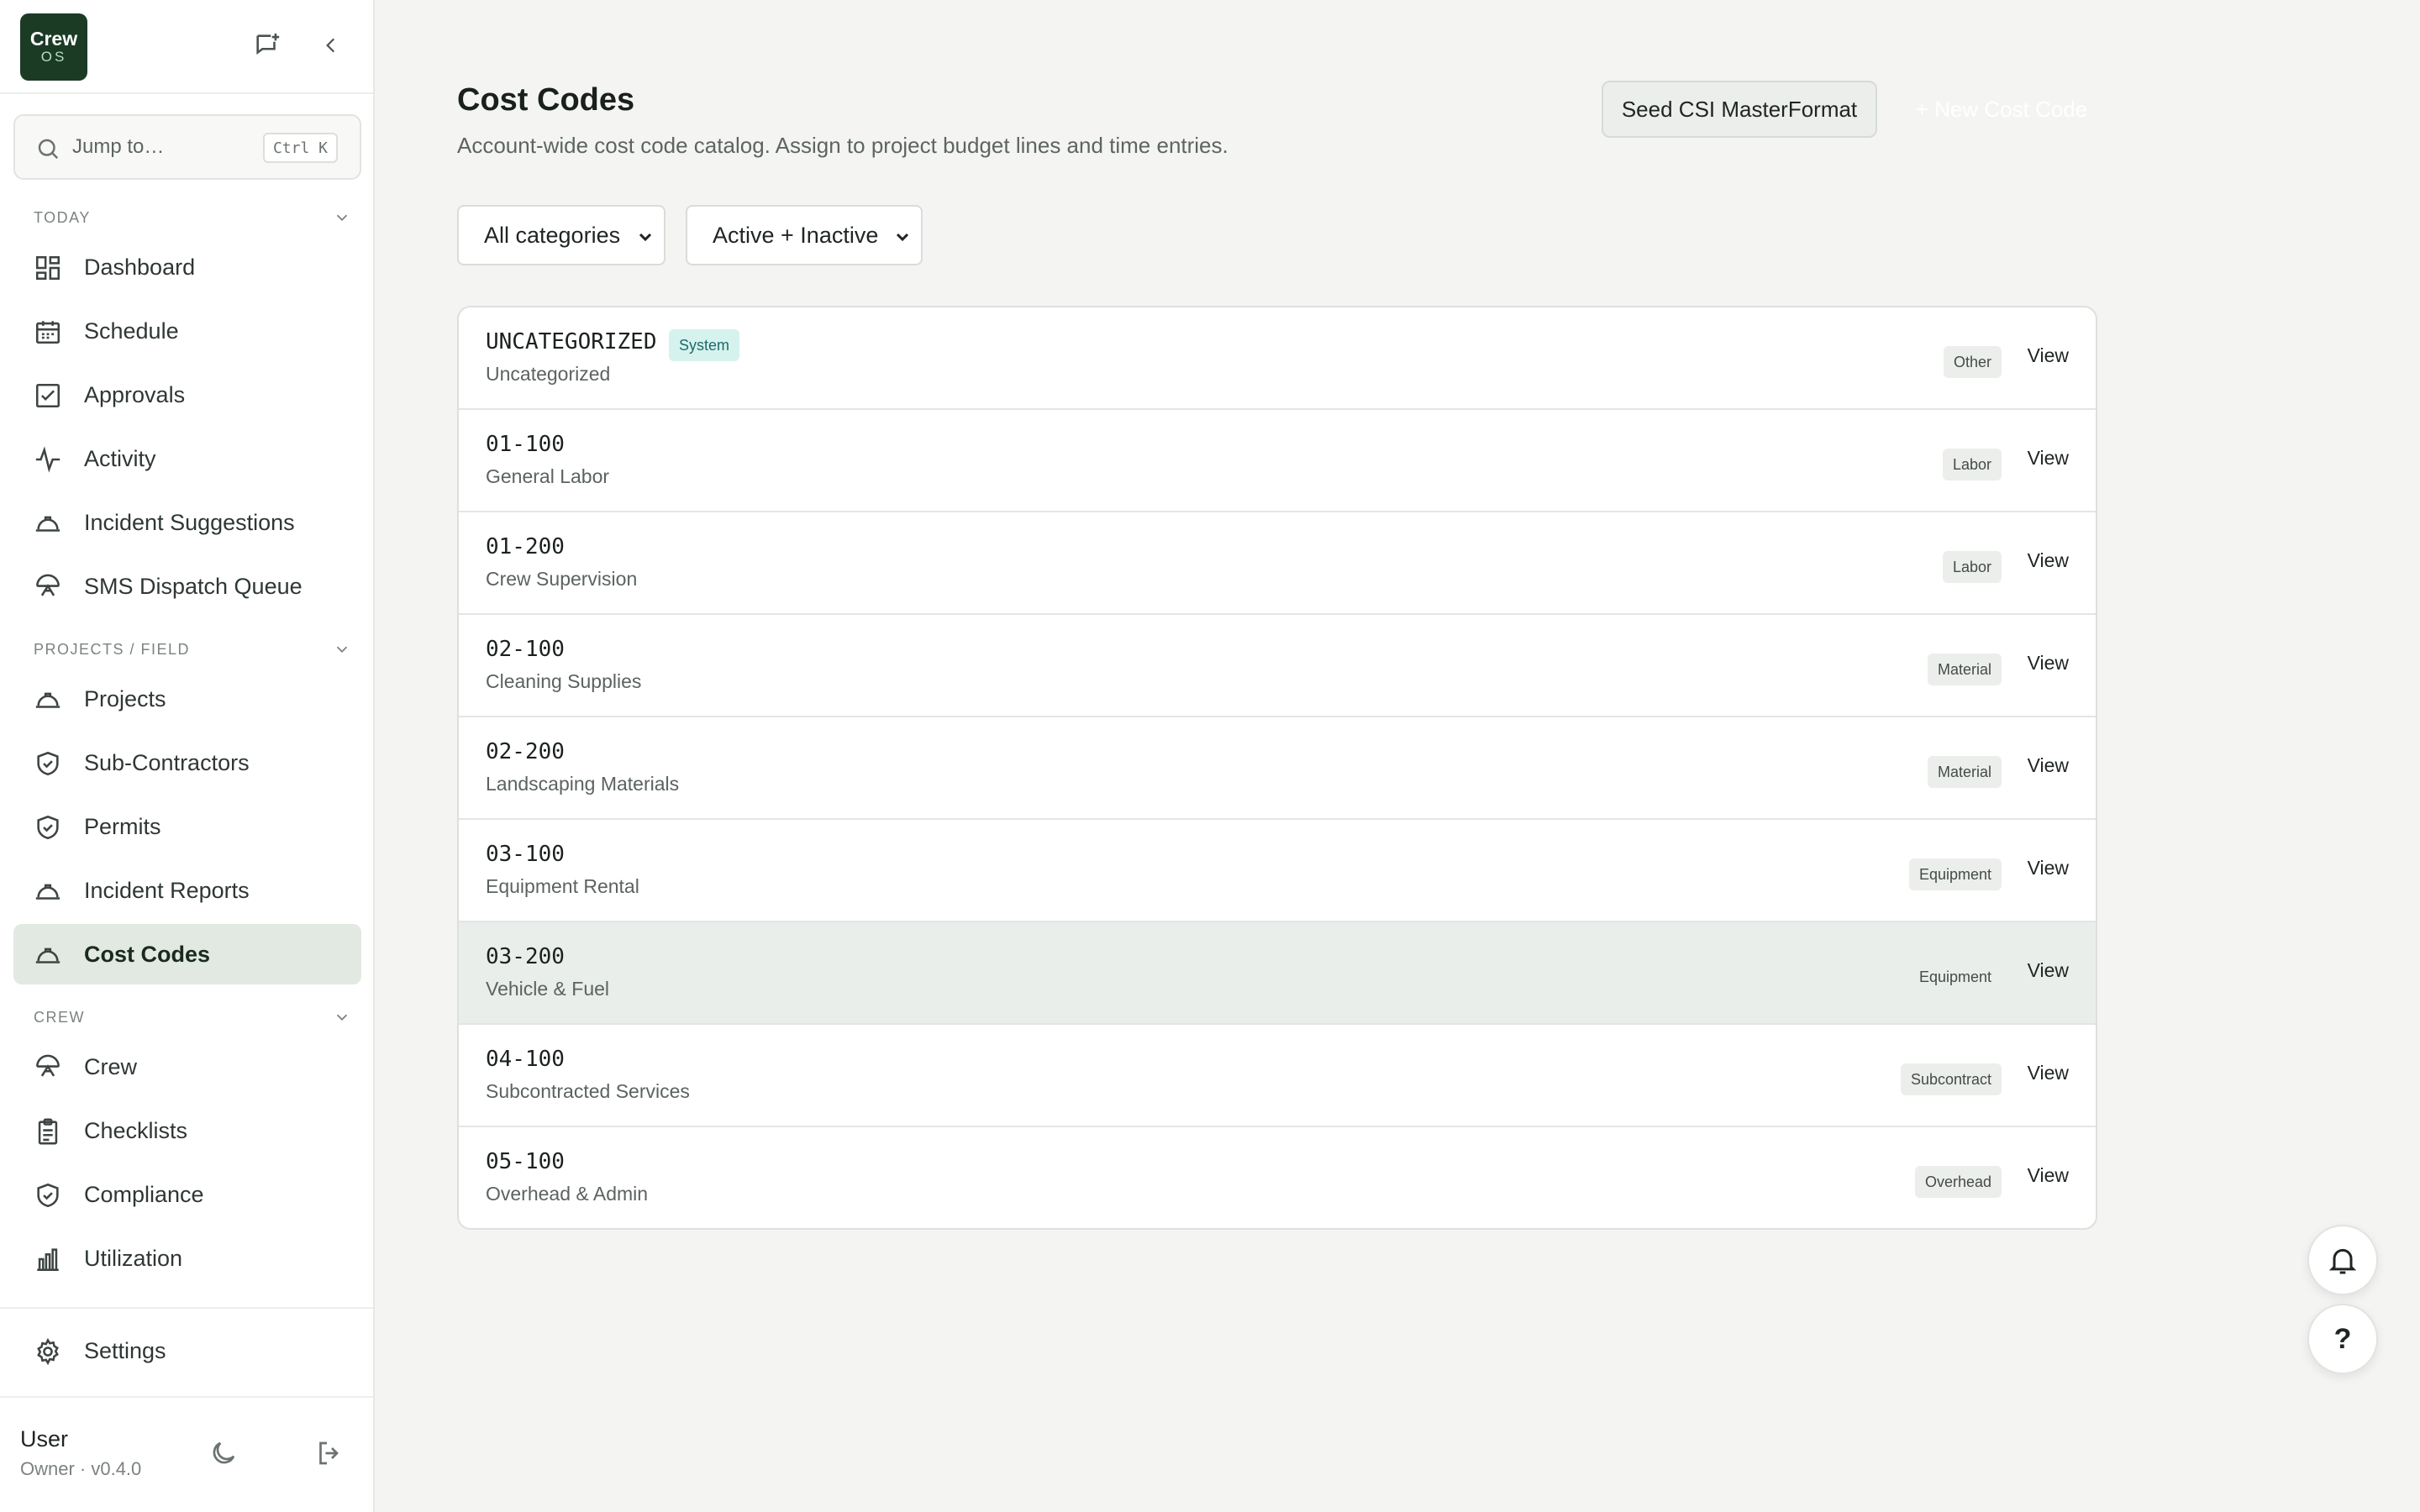 The image size is (2420, 1512). I want to click on gear-icon, so click(48, 1351).